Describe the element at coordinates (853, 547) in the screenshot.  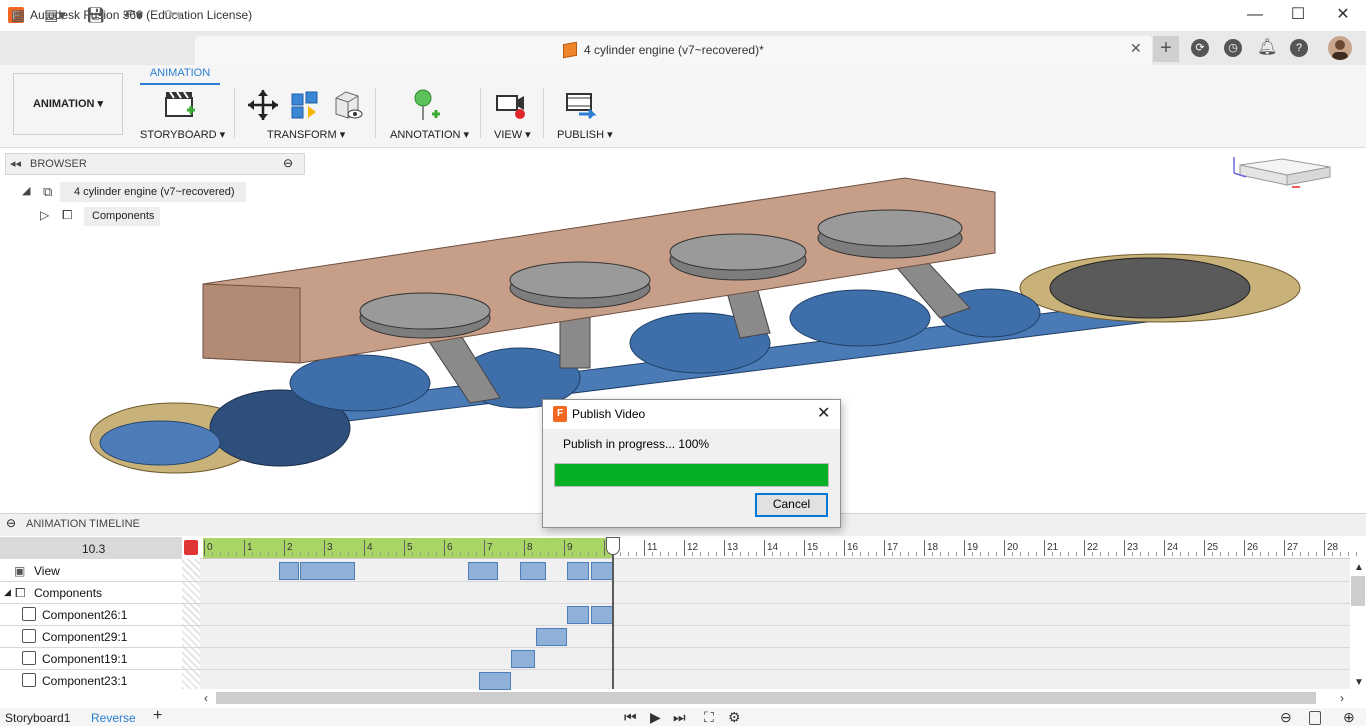
I see `timeline-tick-label: 16` at that location.